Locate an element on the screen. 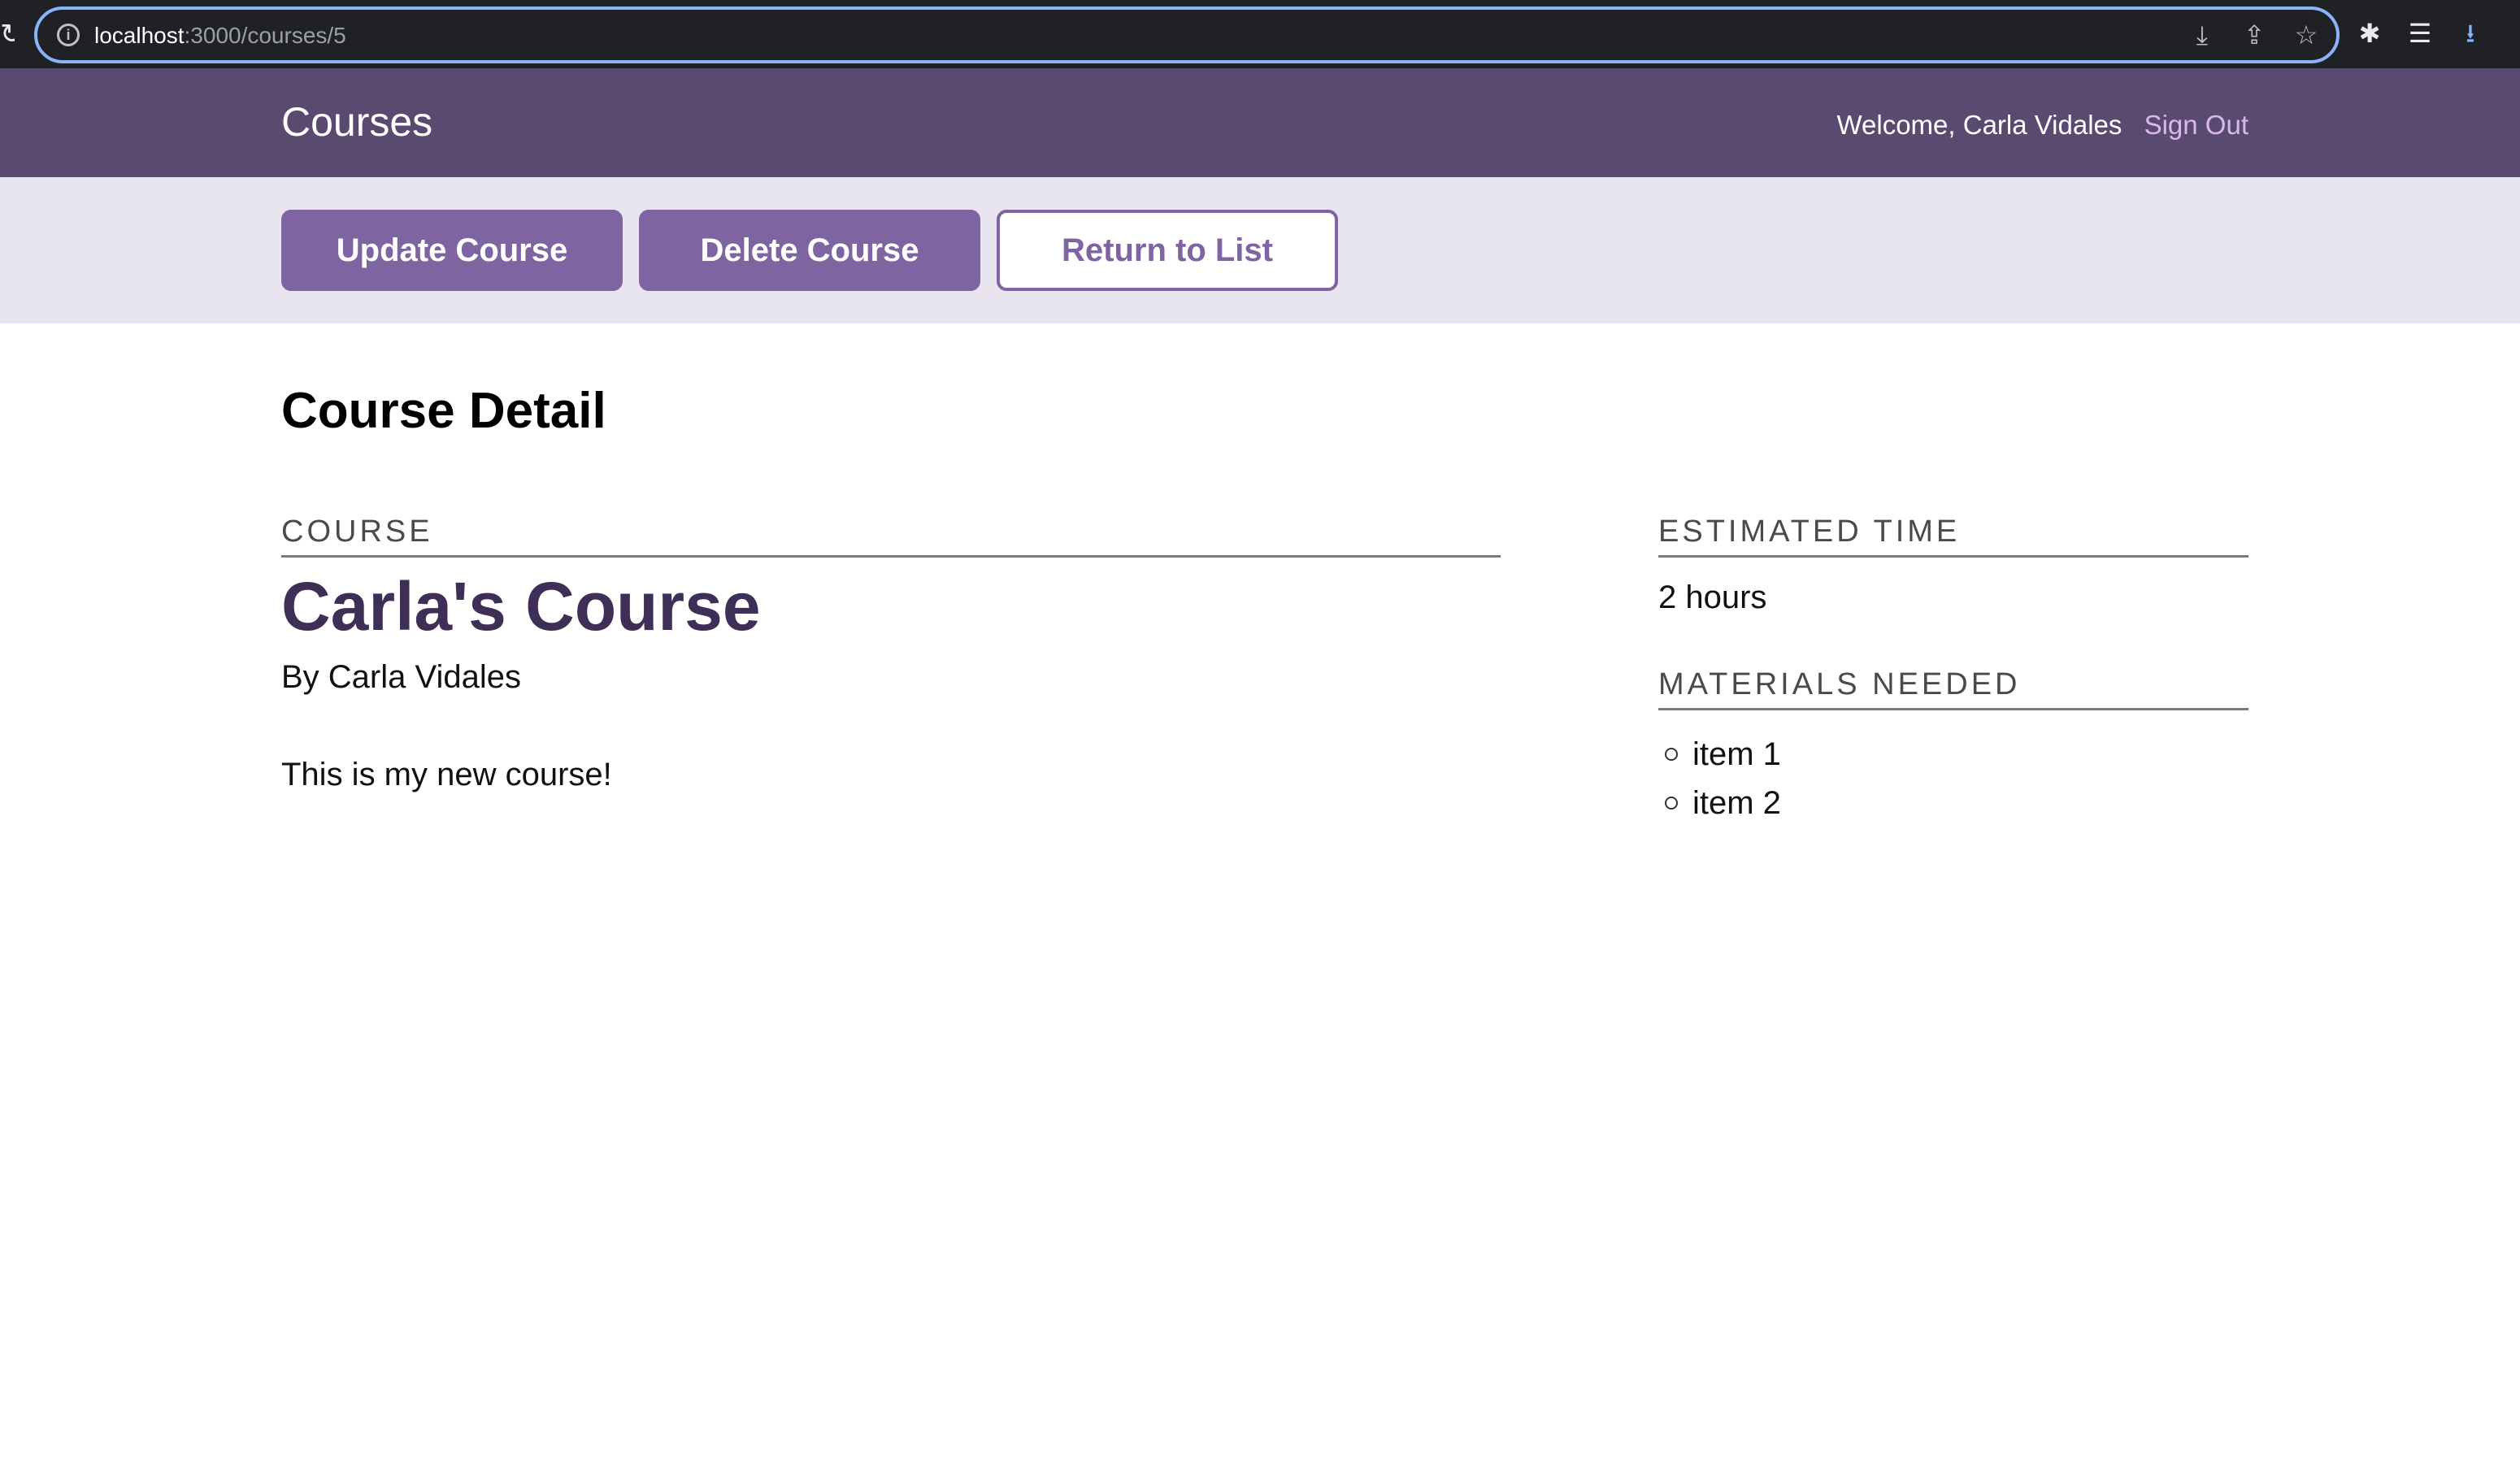  course-author: By Carla Vidales is located at coordinates (401, 677).